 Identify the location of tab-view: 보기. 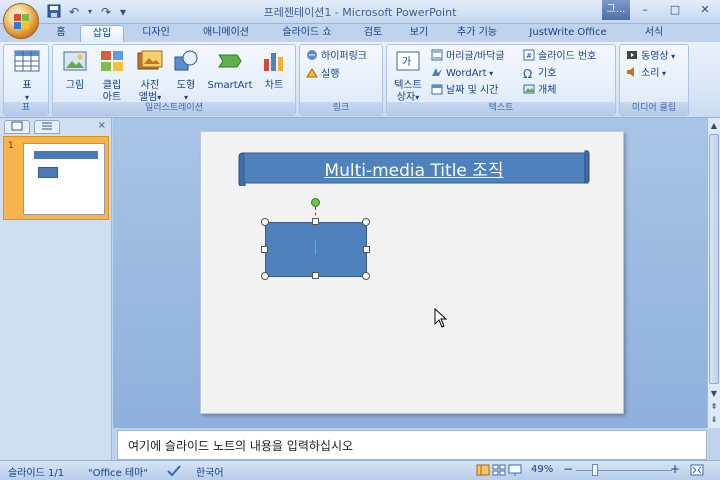
(419, 33).